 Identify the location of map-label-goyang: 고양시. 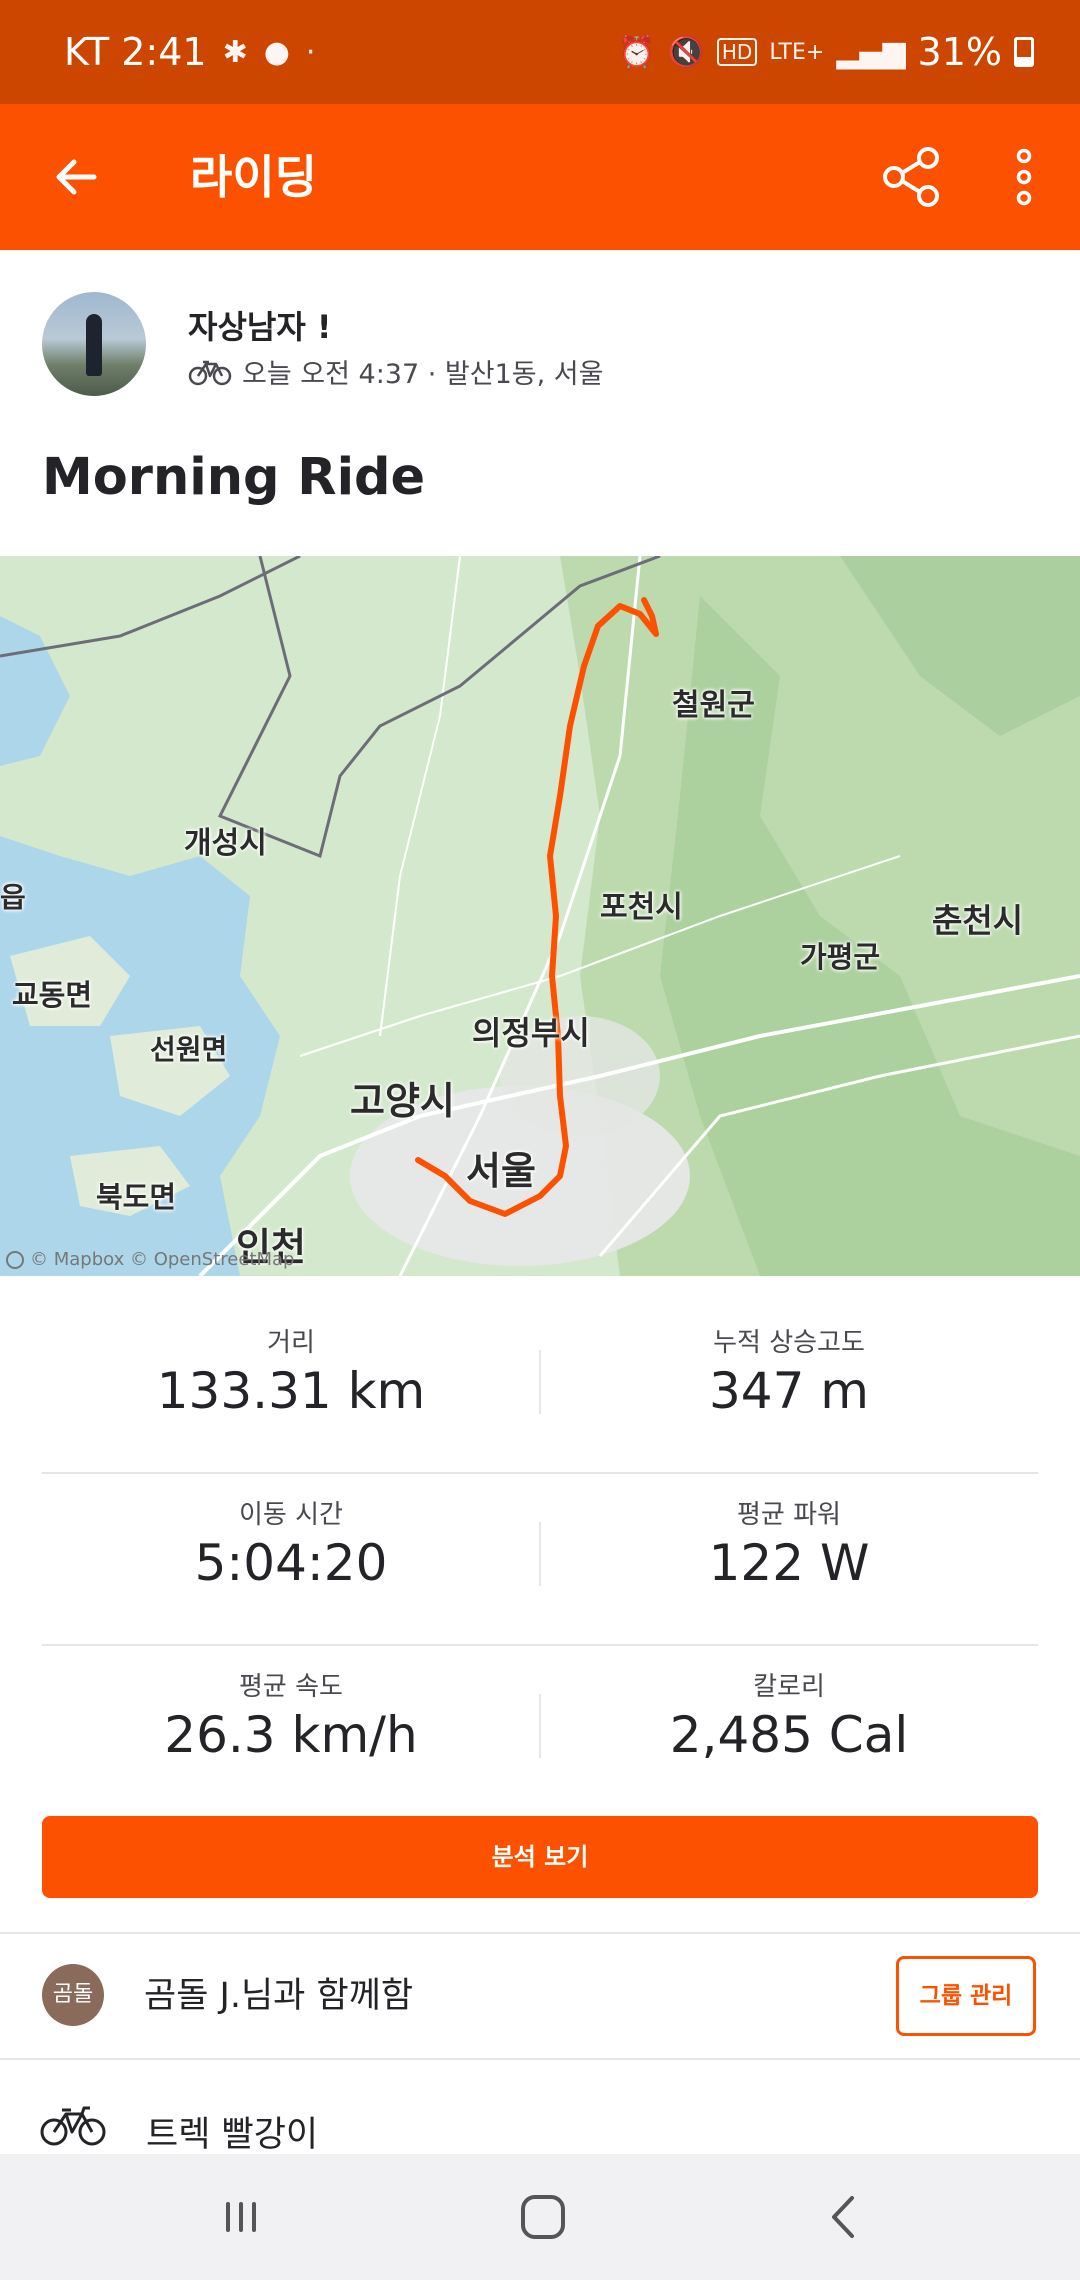
(402, 1101).